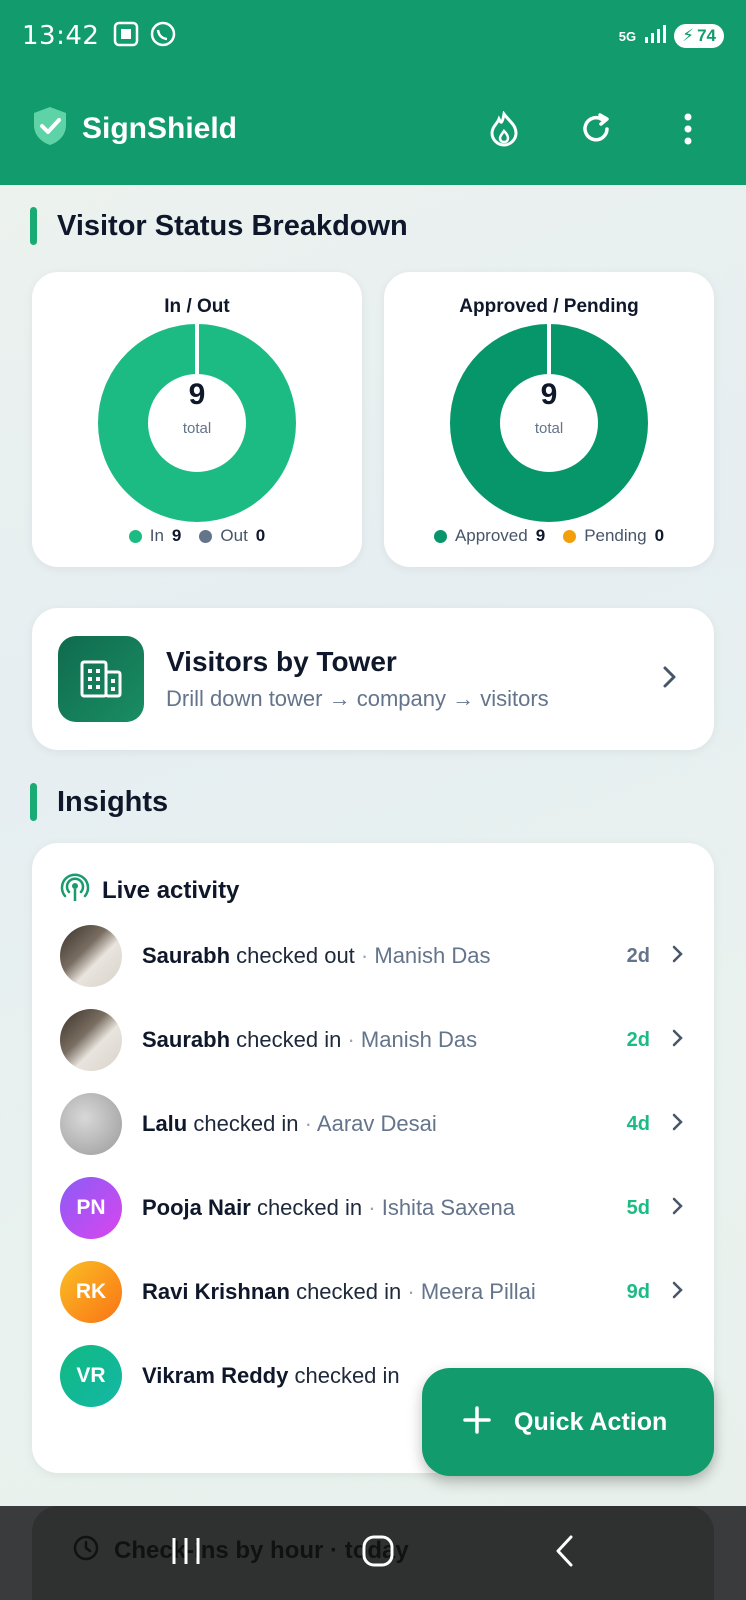 This screenshot has width=746, height=1600. I want to click on activity-action: checked out, so click(295, 955).